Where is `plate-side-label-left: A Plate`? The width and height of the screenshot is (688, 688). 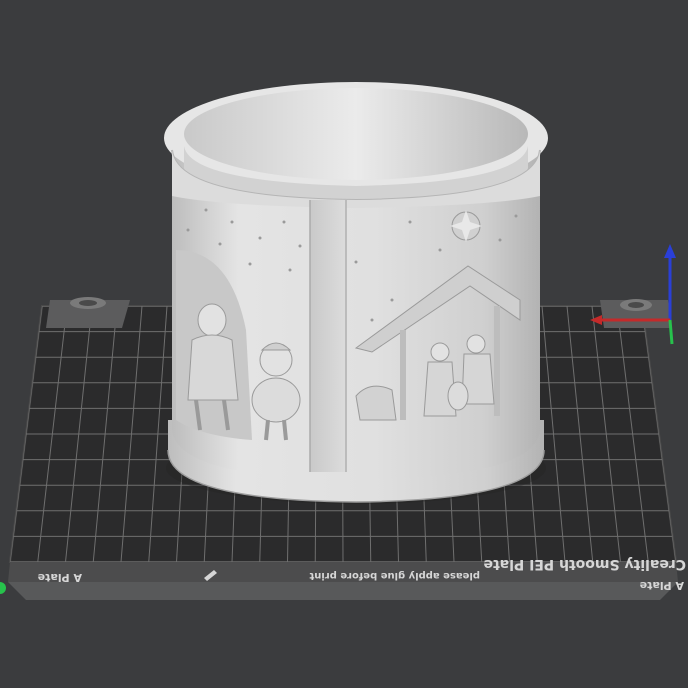
plate-side-label-left: A Plate is located at coordinates (60, 577).